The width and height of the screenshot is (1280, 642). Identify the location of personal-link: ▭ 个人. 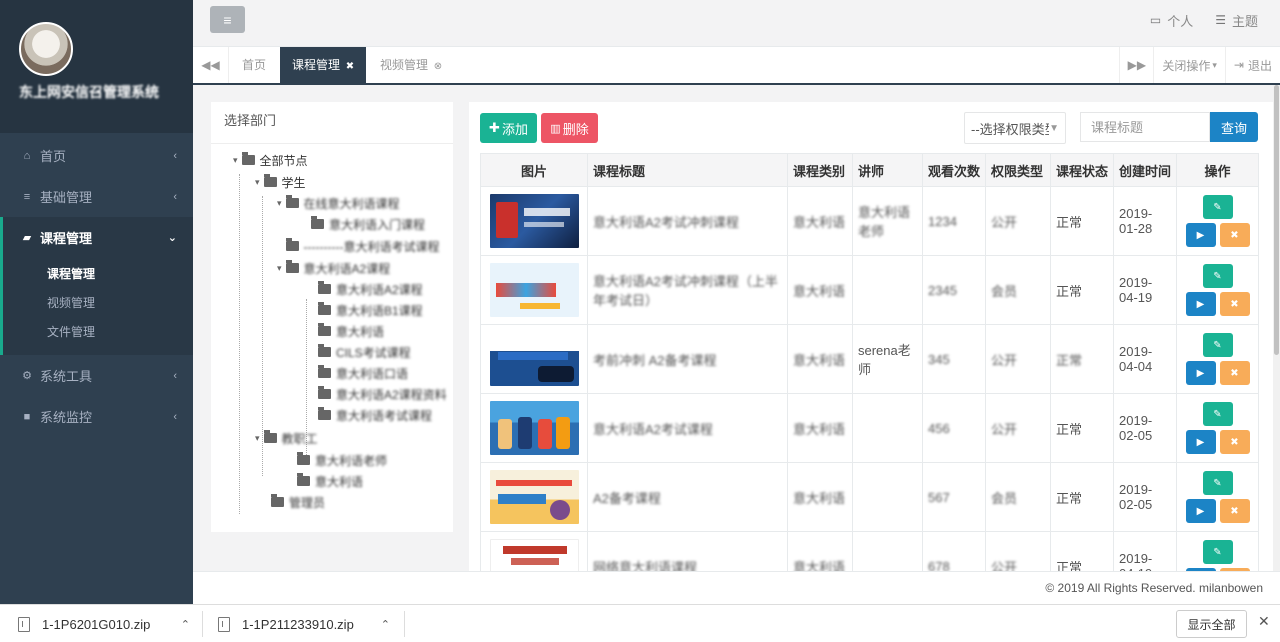
(1171, 20).